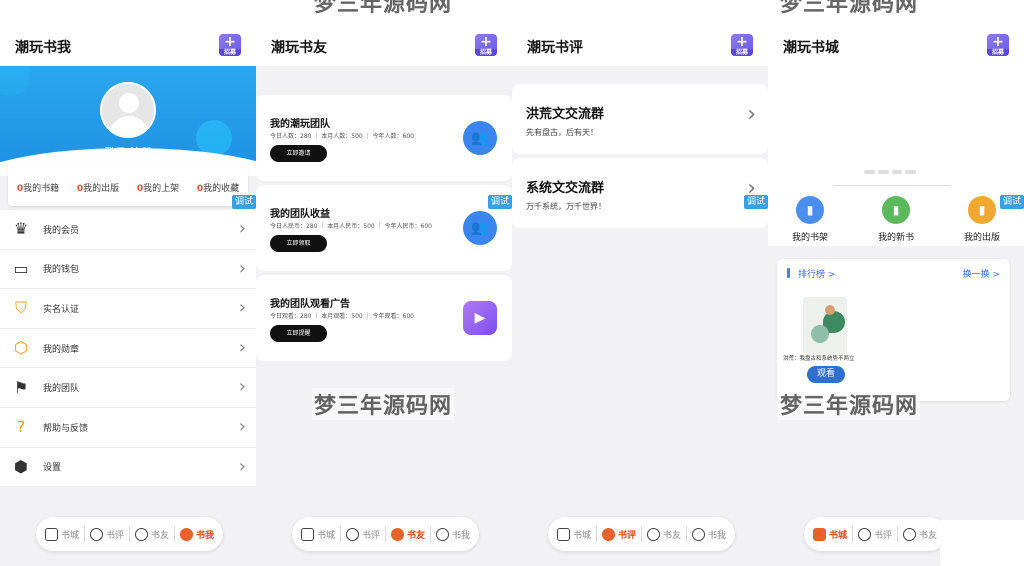  I want to click on menu-item-medals: ⬡ 我的勋章 ›, so click(128, 349).